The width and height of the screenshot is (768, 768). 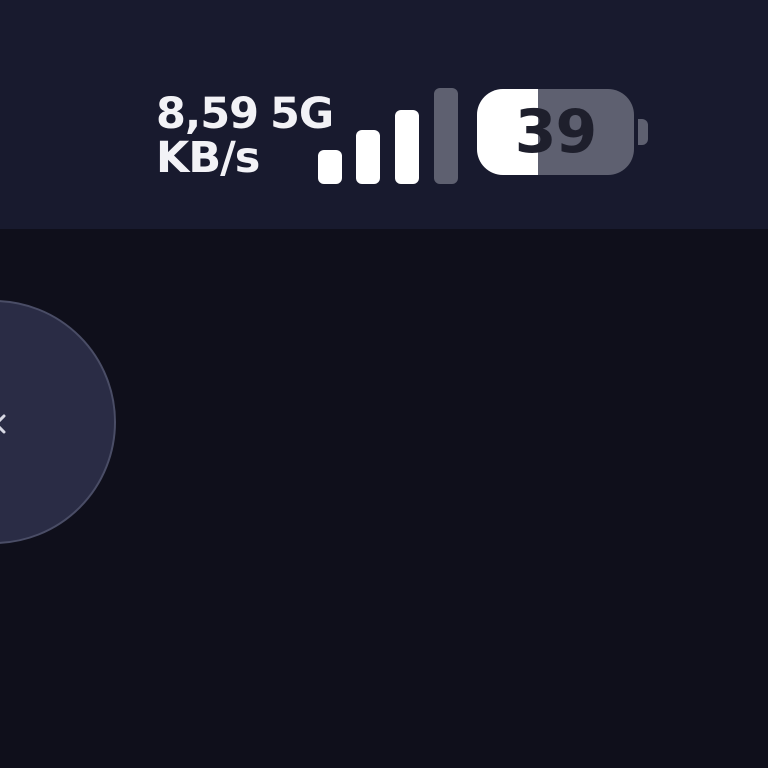 I want to click on floating-back-button, so click(x=58, y=422).